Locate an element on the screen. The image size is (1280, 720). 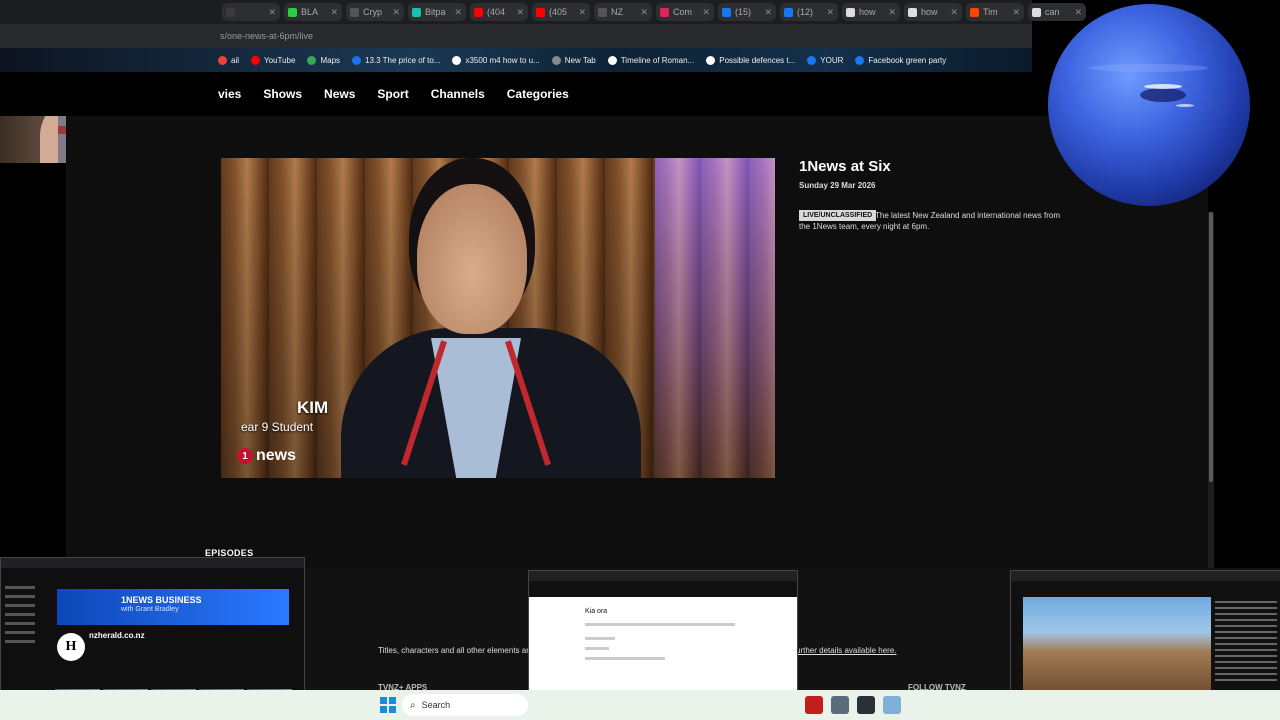
window-app-icon is located at coordinates (892, 705).